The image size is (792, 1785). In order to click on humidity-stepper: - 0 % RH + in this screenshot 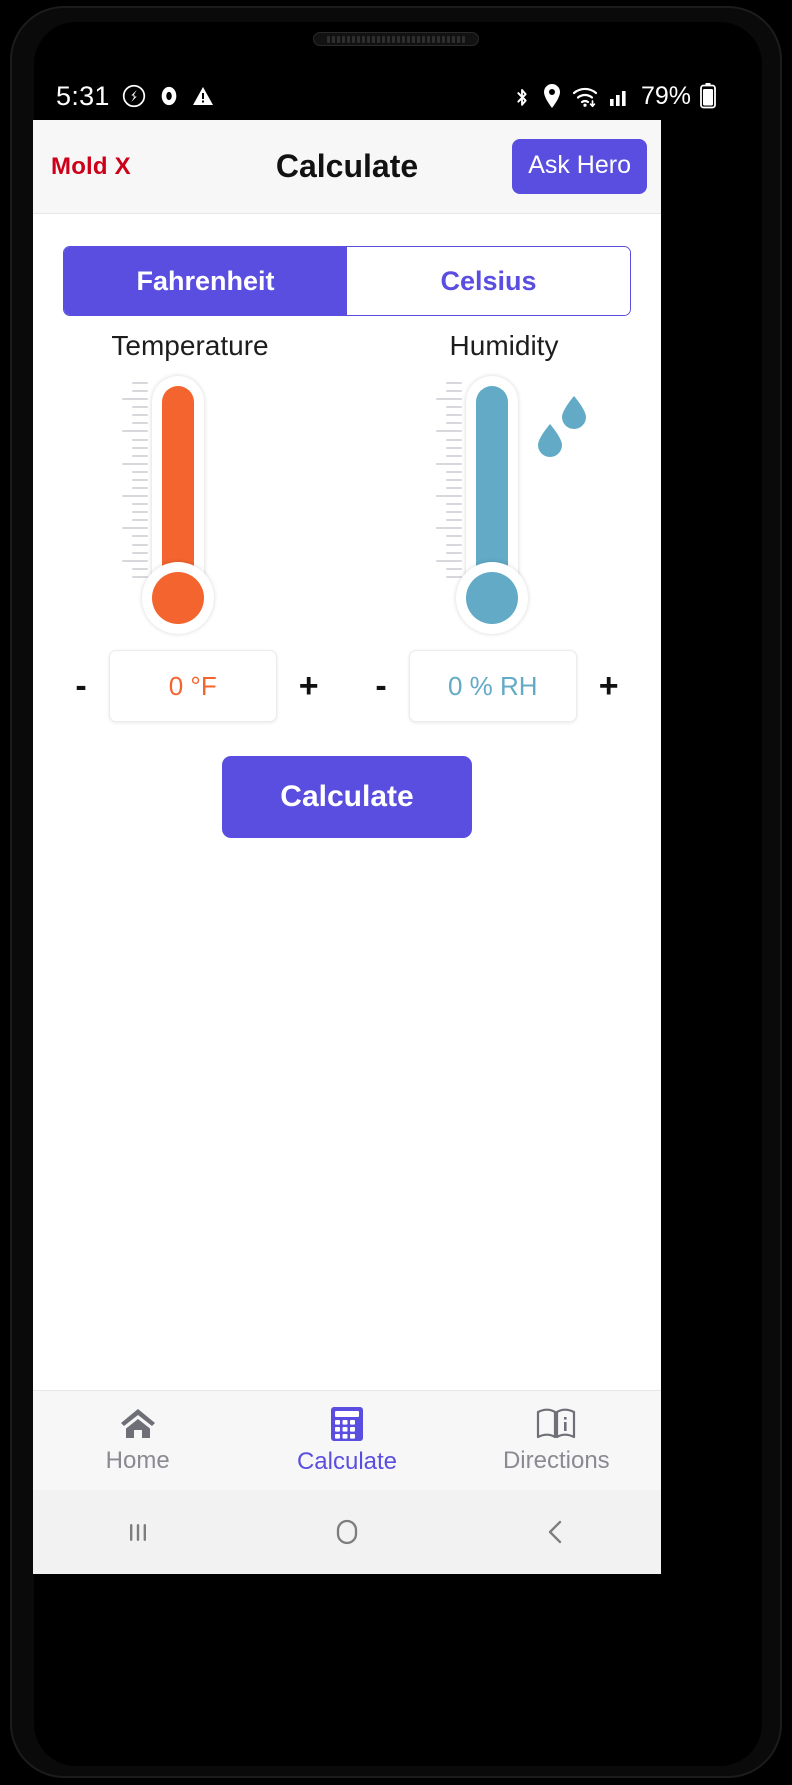, I will do `click(497, 686)`.